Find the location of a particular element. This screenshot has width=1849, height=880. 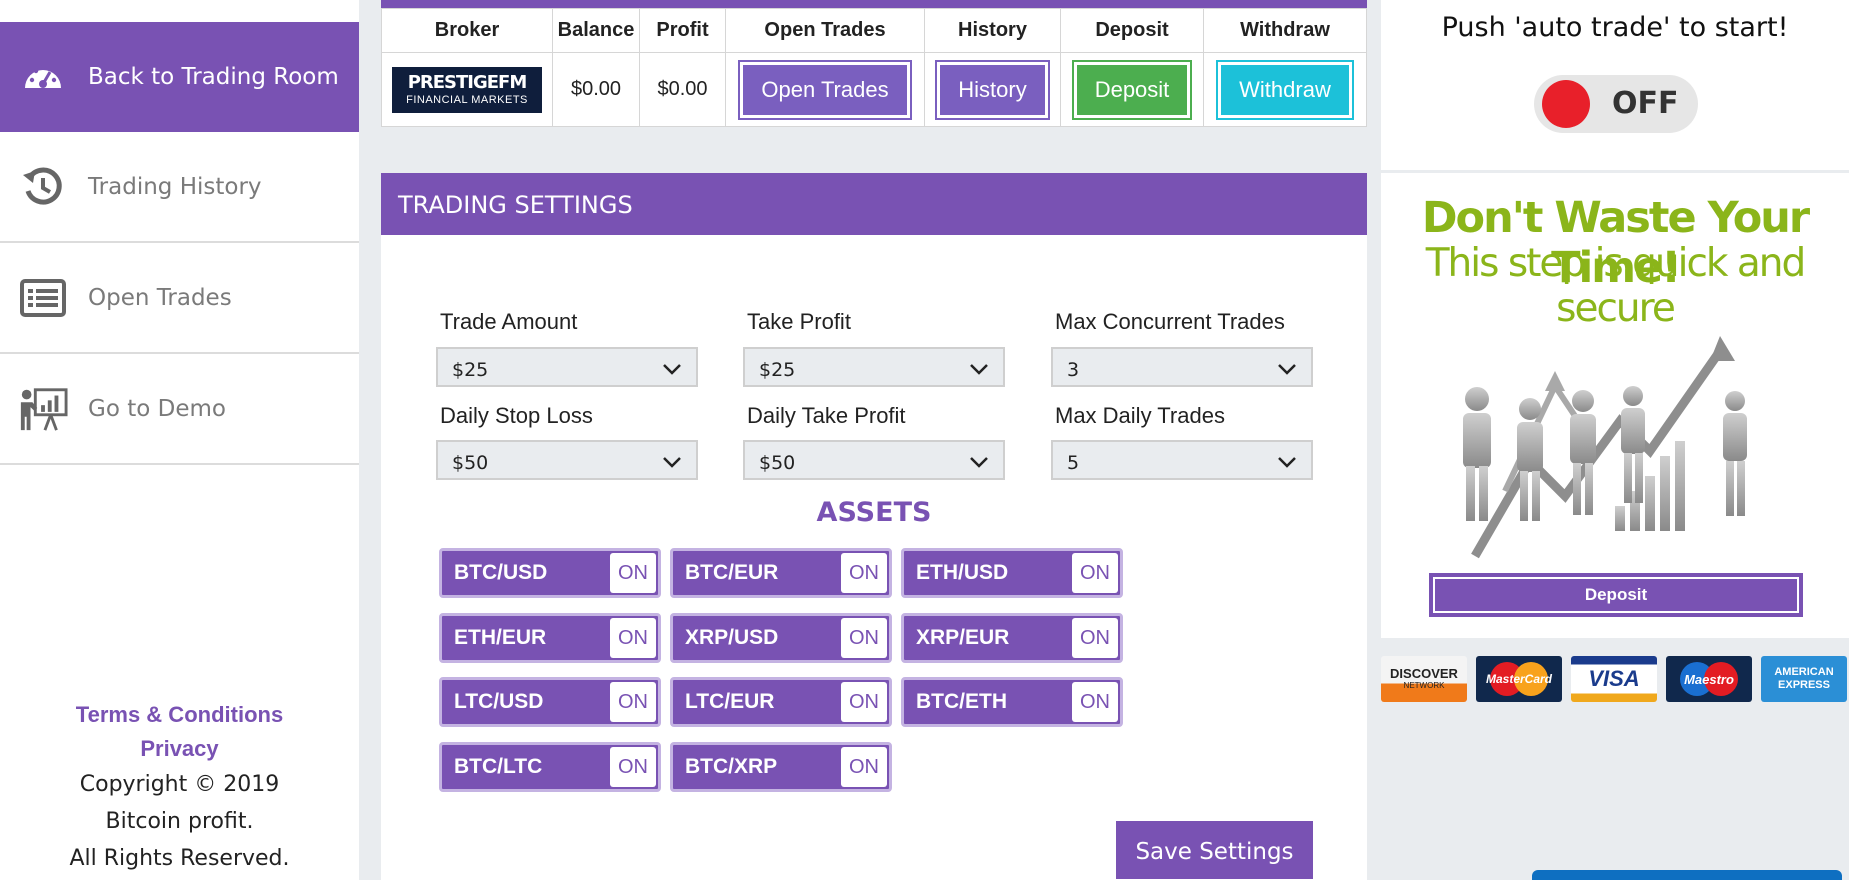

header-broker: Broker is located at coordinates (467, 30).